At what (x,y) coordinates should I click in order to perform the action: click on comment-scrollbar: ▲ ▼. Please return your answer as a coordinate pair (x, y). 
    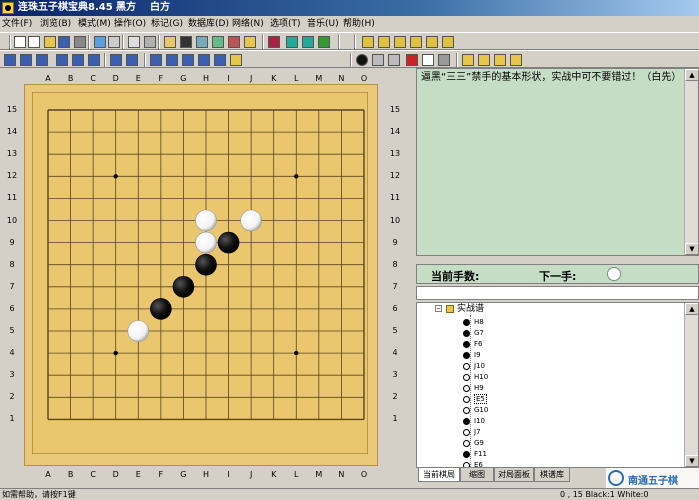
    Looking at the image, I should click on (691, 162).